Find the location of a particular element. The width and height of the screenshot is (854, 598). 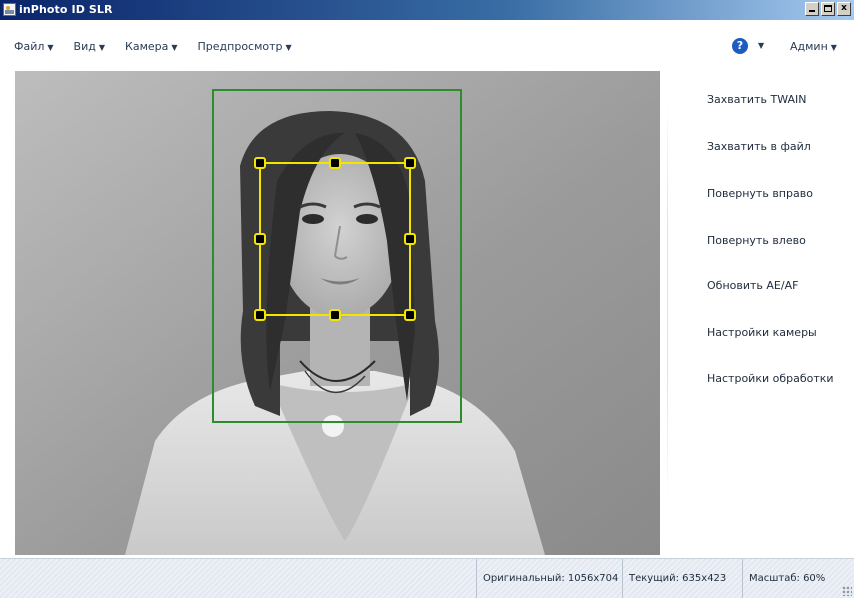

menu-preview-label: Предпросмотр is located at coordinates (240, 46).